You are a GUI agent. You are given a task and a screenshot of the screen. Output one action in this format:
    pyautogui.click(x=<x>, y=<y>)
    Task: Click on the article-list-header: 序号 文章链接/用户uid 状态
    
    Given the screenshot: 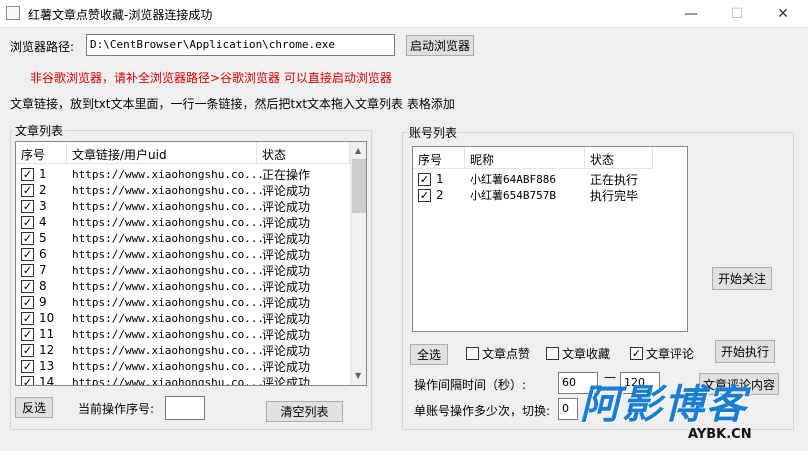 What is the action you would take?
    pyautogui.click(x=183, y=153)
    